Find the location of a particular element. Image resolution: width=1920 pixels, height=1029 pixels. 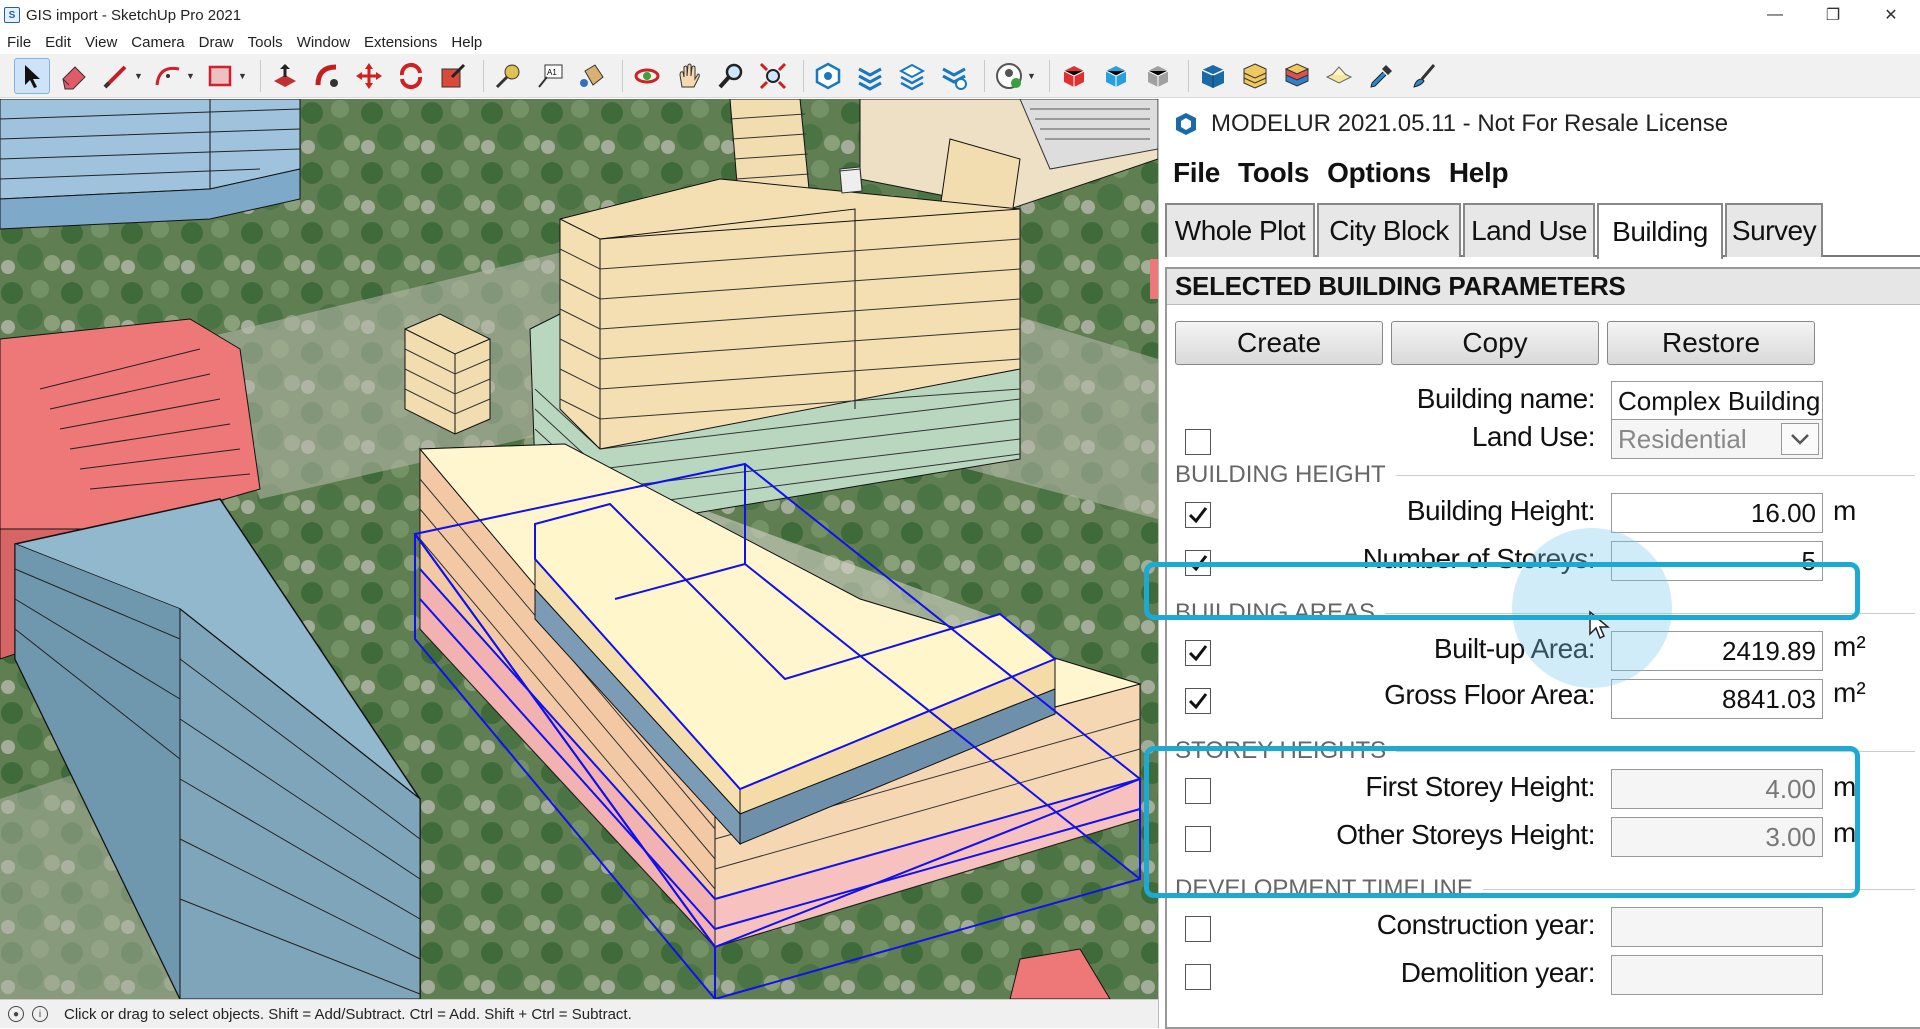

other-storeys-height-field: 3.00 is located at coordinates (1717, 837).